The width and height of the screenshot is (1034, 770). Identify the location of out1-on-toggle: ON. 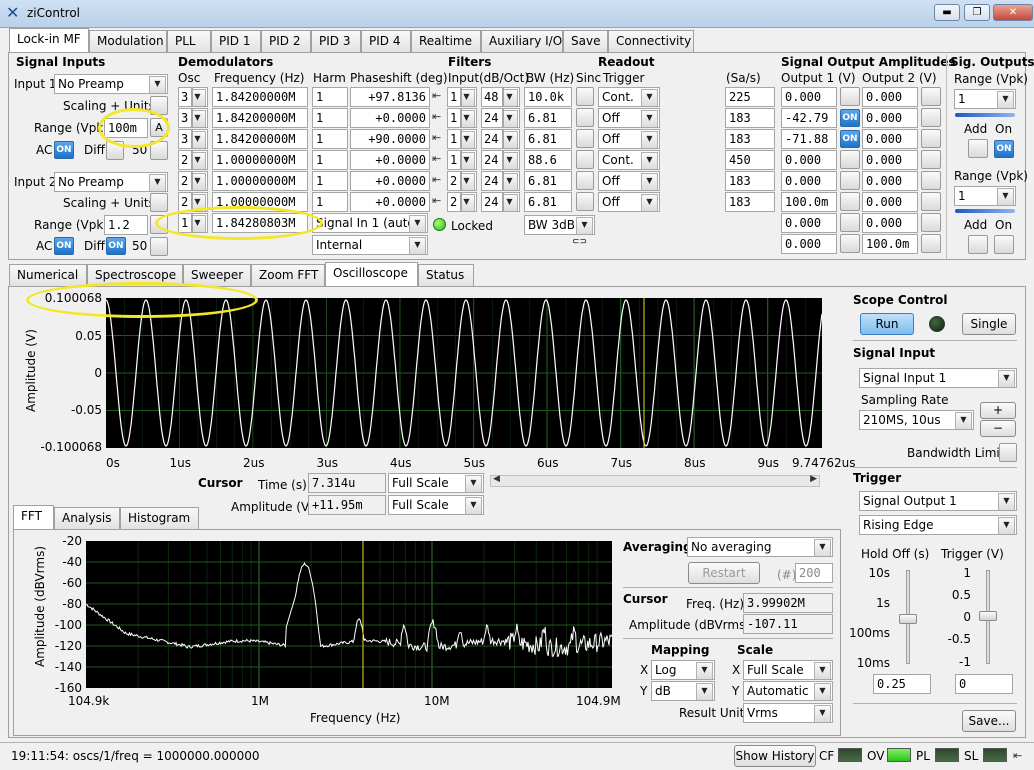
(1004, 149).